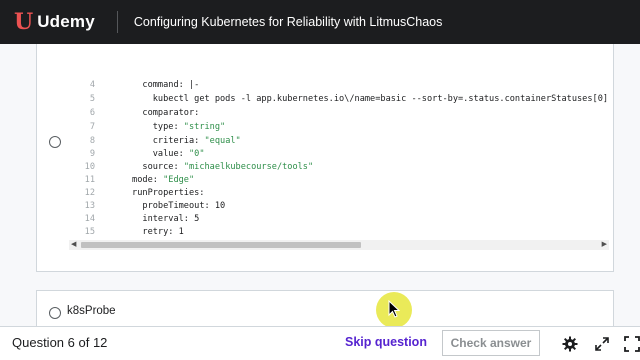 This screenshot has height=360, width=640. What do you see at coordinates (144, 85) in the screenshot?
I see `code-line: 4 command: |-` at bounding box center [144, 85].